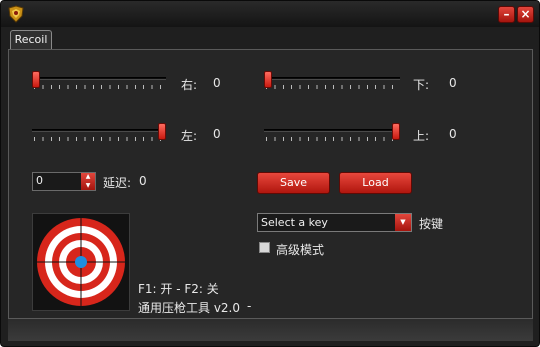  I want to click on slider-right, so click(99, 83).